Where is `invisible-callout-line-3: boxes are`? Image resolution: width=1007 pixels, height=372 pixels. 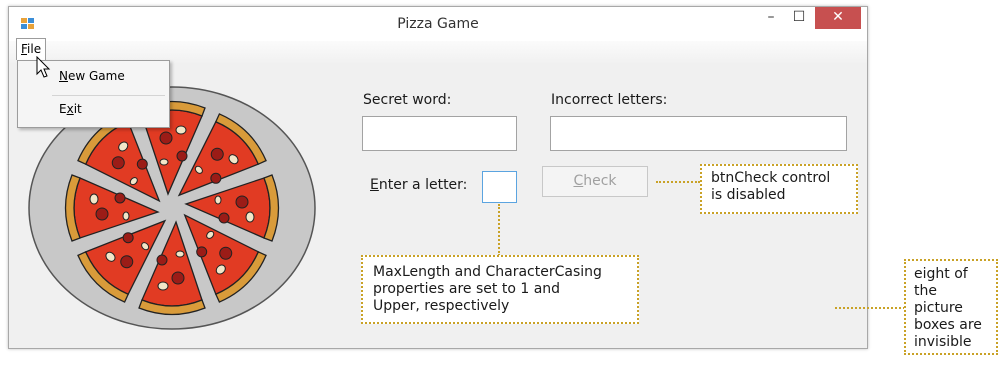 invisible-callout-line-3: boxes are is located at coordinates (948, 325).